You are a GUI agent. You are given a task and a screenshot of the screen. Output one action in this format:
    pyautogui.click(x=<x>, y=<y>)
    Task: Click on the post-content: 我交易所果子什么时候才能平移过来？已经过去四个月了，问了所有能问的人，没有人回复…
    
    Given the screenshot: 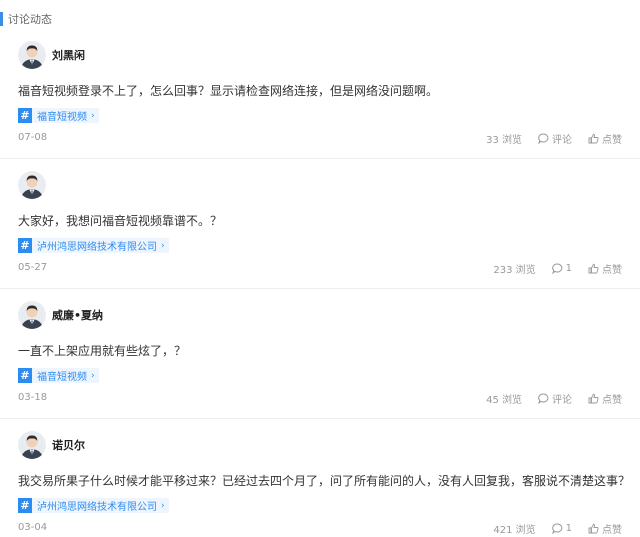 What is the action you would take?
    pyautogui.click(x=324, y=480)
    